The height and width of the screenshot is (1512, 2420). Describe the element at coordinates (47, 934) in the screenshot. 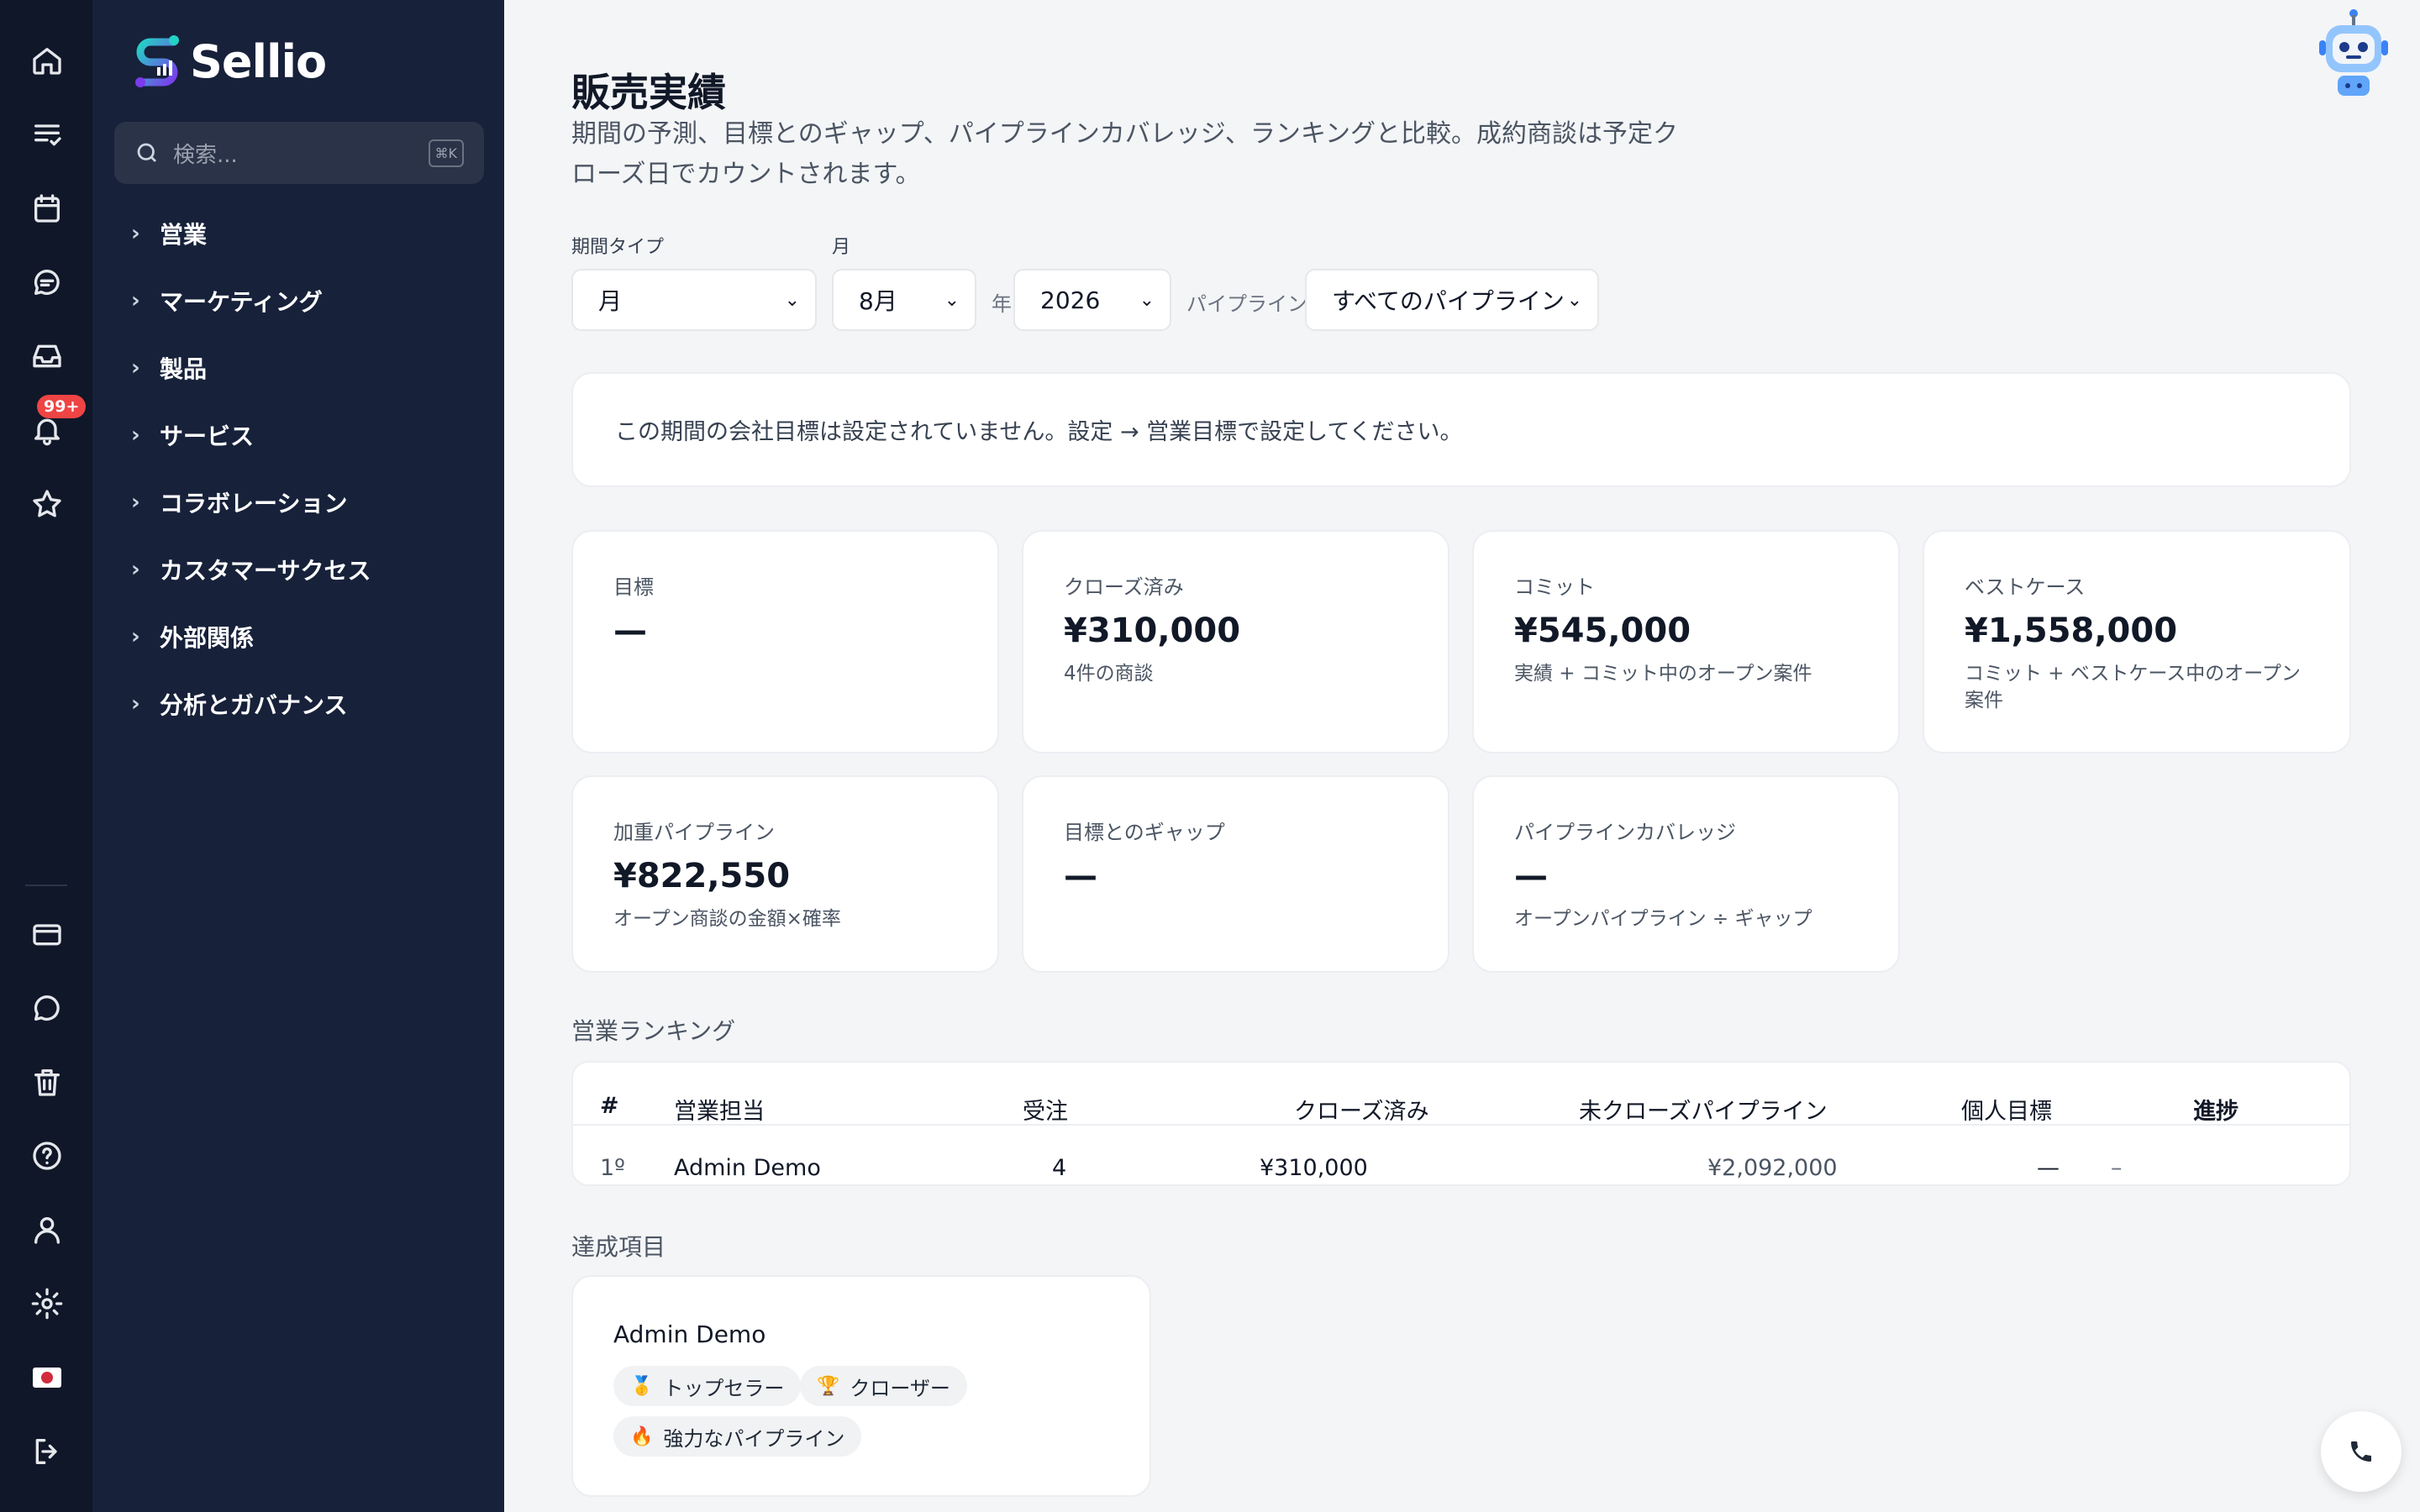

I see `credit-card-icon` at that location.